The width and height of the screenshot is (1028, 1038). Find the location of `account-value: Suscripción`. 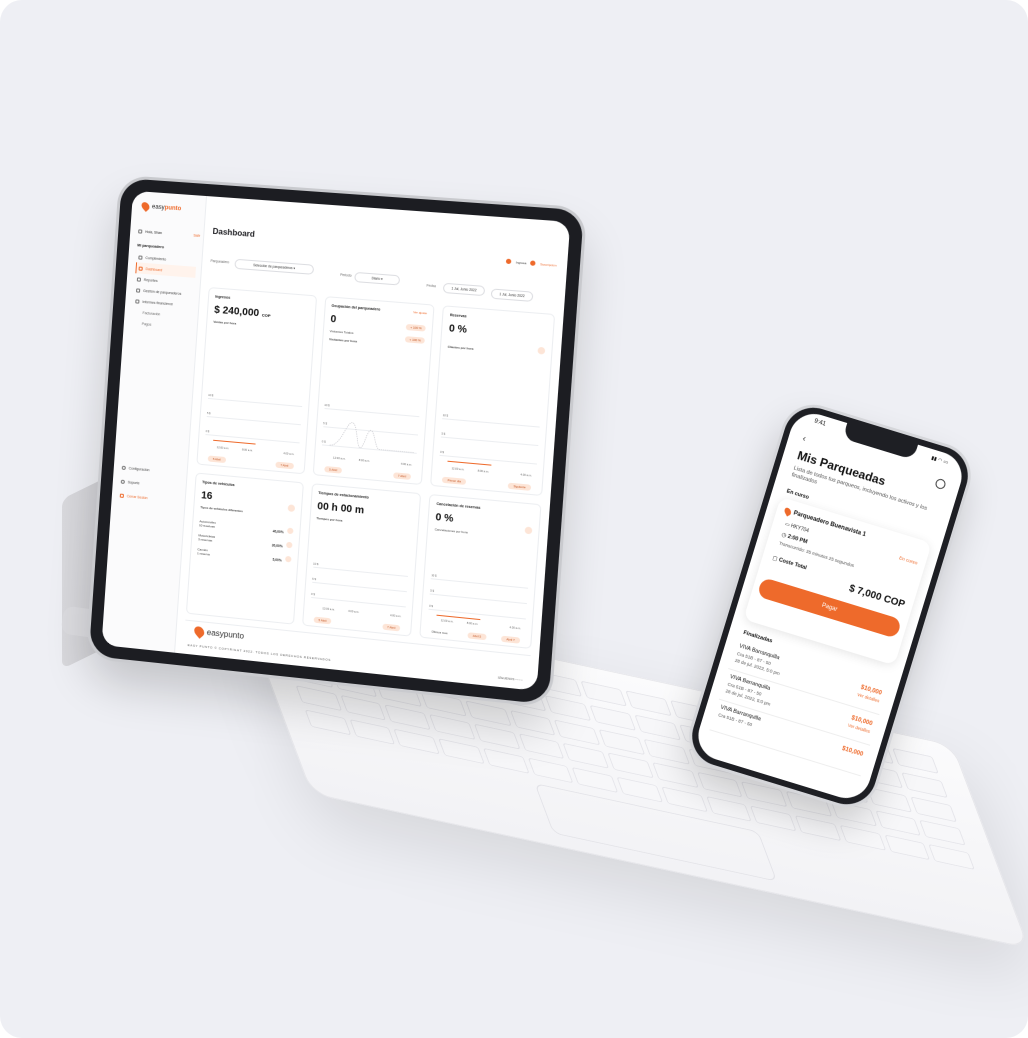

account-value: Suscripción is located at coordinates (548, 264).